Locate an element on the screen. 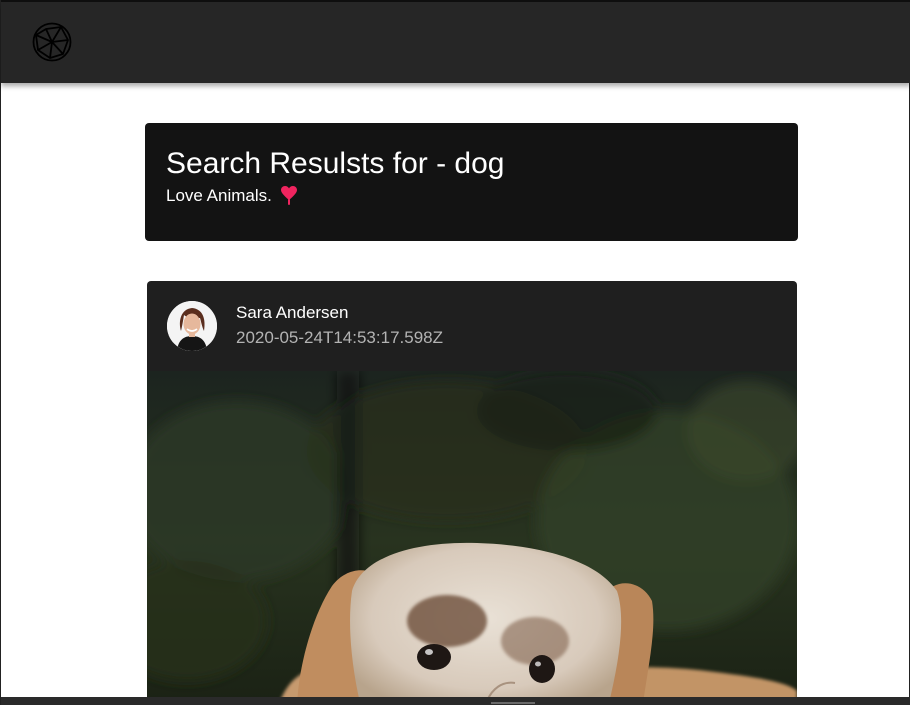  logo-globe-icon is located at coordinates (52, 42).